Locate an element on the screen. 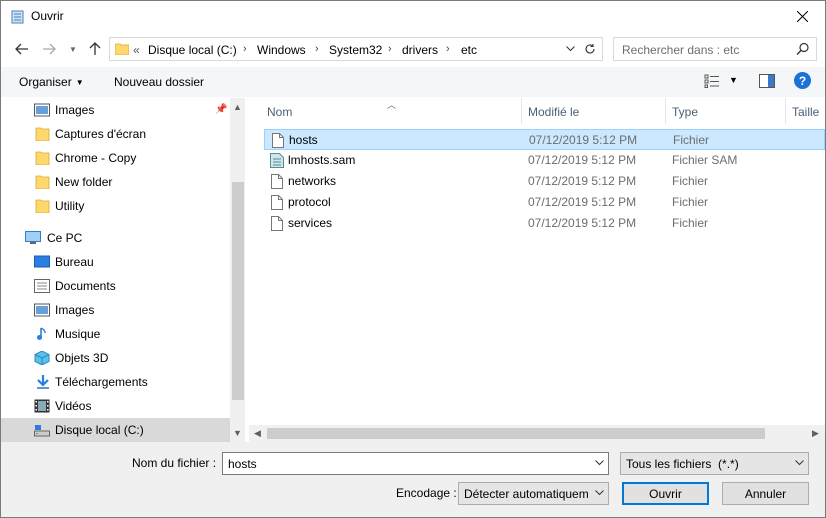 The width and height of the screenshot is (826, 518). breadcrumb-item: Disque local (C:) is located at coordinates (192, 50).